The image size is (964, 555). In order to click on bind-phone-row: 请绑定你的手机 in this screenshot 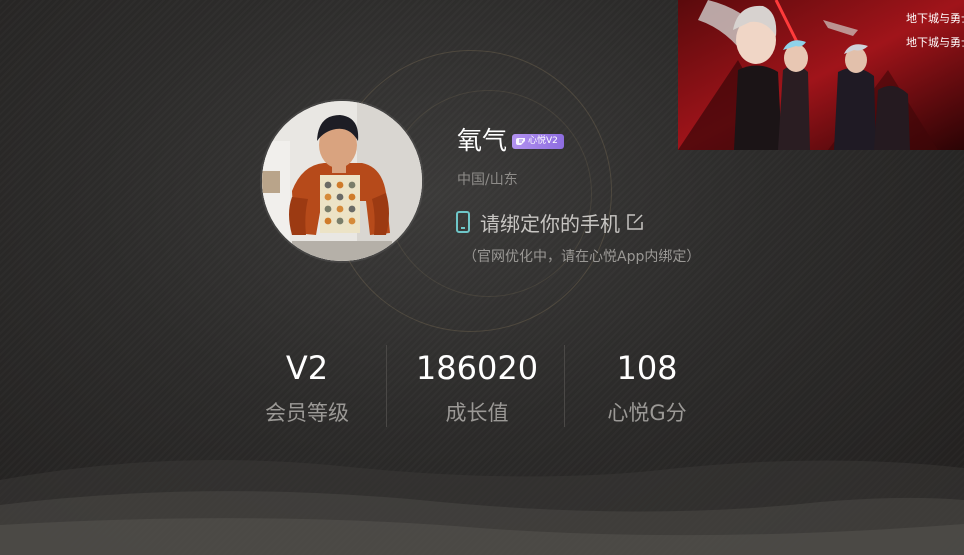, I will do `click(549, 222)`.